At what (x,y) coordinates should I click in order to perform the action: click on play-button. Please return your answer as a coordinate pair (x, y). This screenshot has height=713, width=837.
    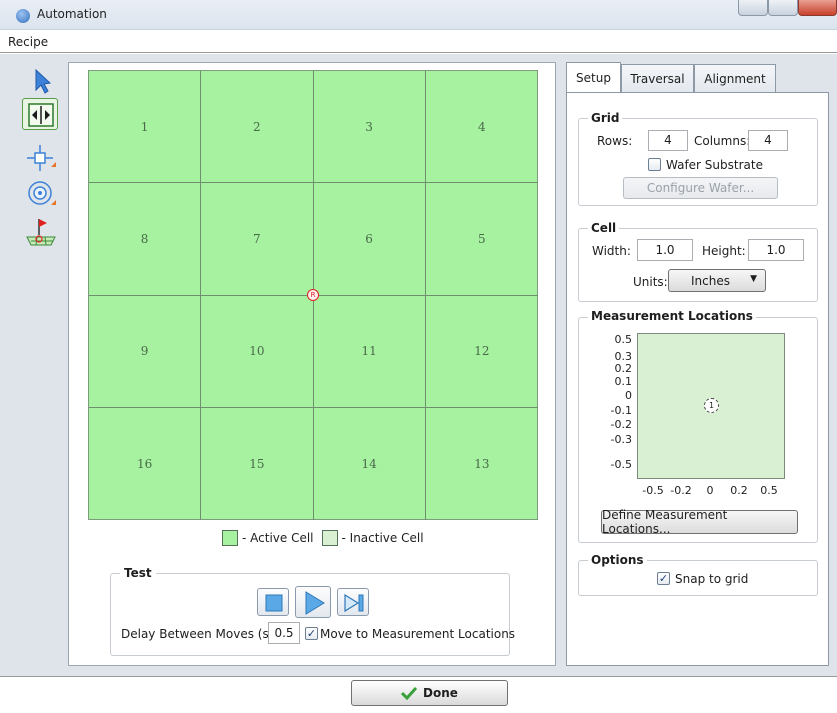
    Looking at the image, I should click on (313, 602).